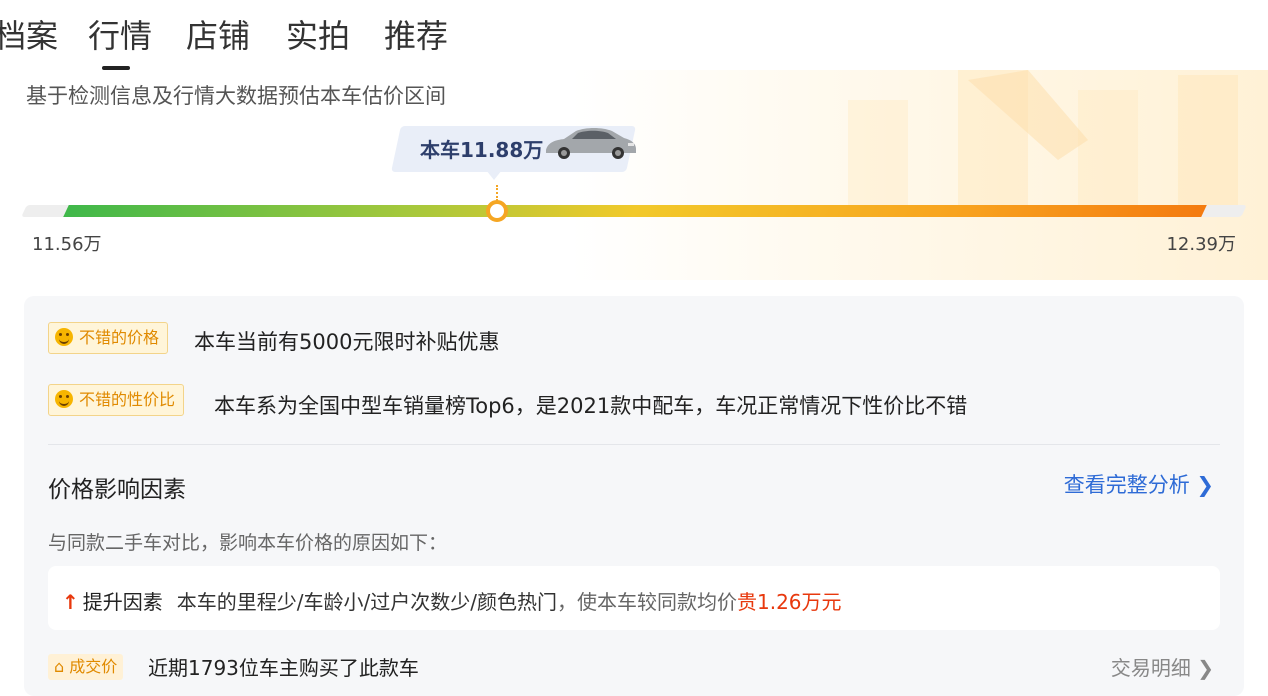  What do you see at coordinates (347, 342) in the screenshot?
I see `highlight-subsidy: 本车当前有5000元限时补贴优惠` at bounding box center [347, 342].